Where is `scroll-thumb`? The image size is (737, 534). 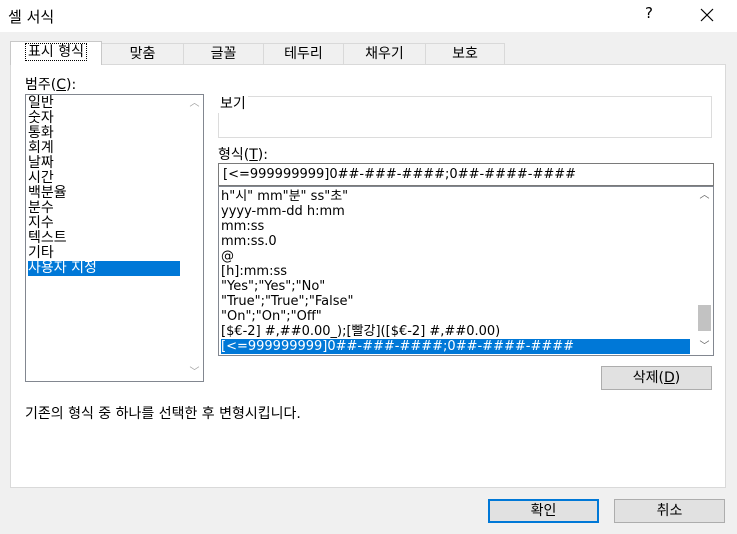 scroll-thumb is located at coordinates (704, 318).